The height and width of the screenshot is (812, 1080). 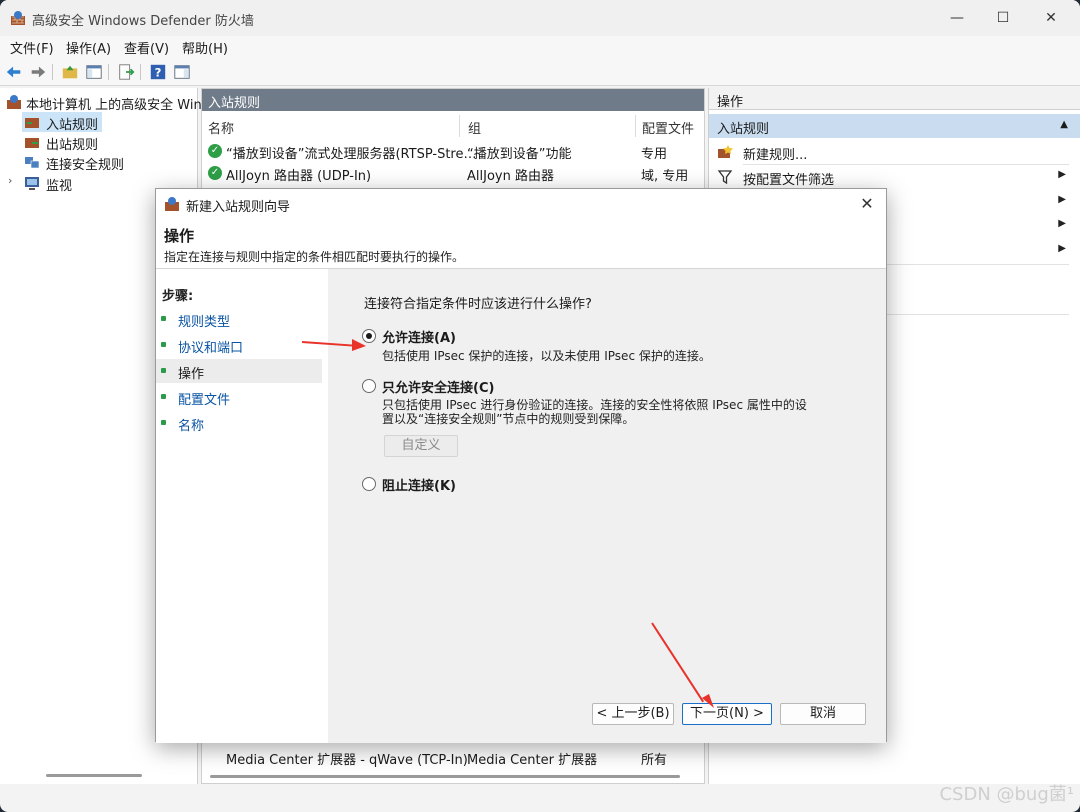 I want to click on menu-view: 查看(V), so click(x=146, y=47).